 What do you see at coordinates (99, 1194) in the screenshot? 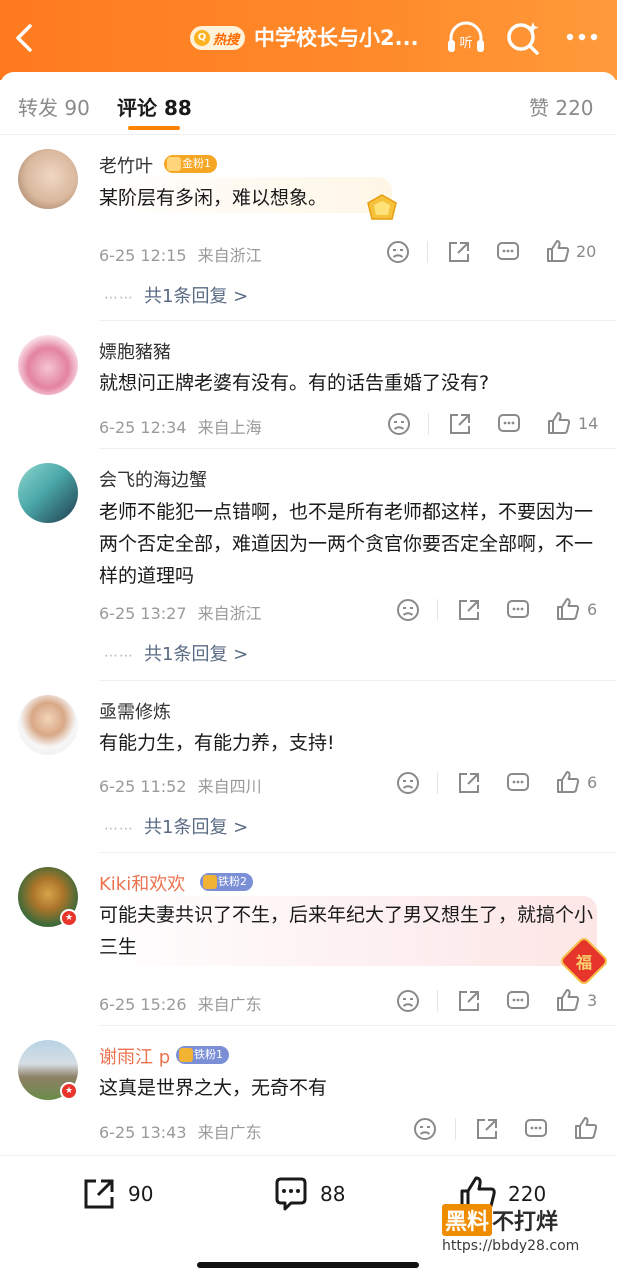
I see `repost-icon` at bounding box center [99, 1194].